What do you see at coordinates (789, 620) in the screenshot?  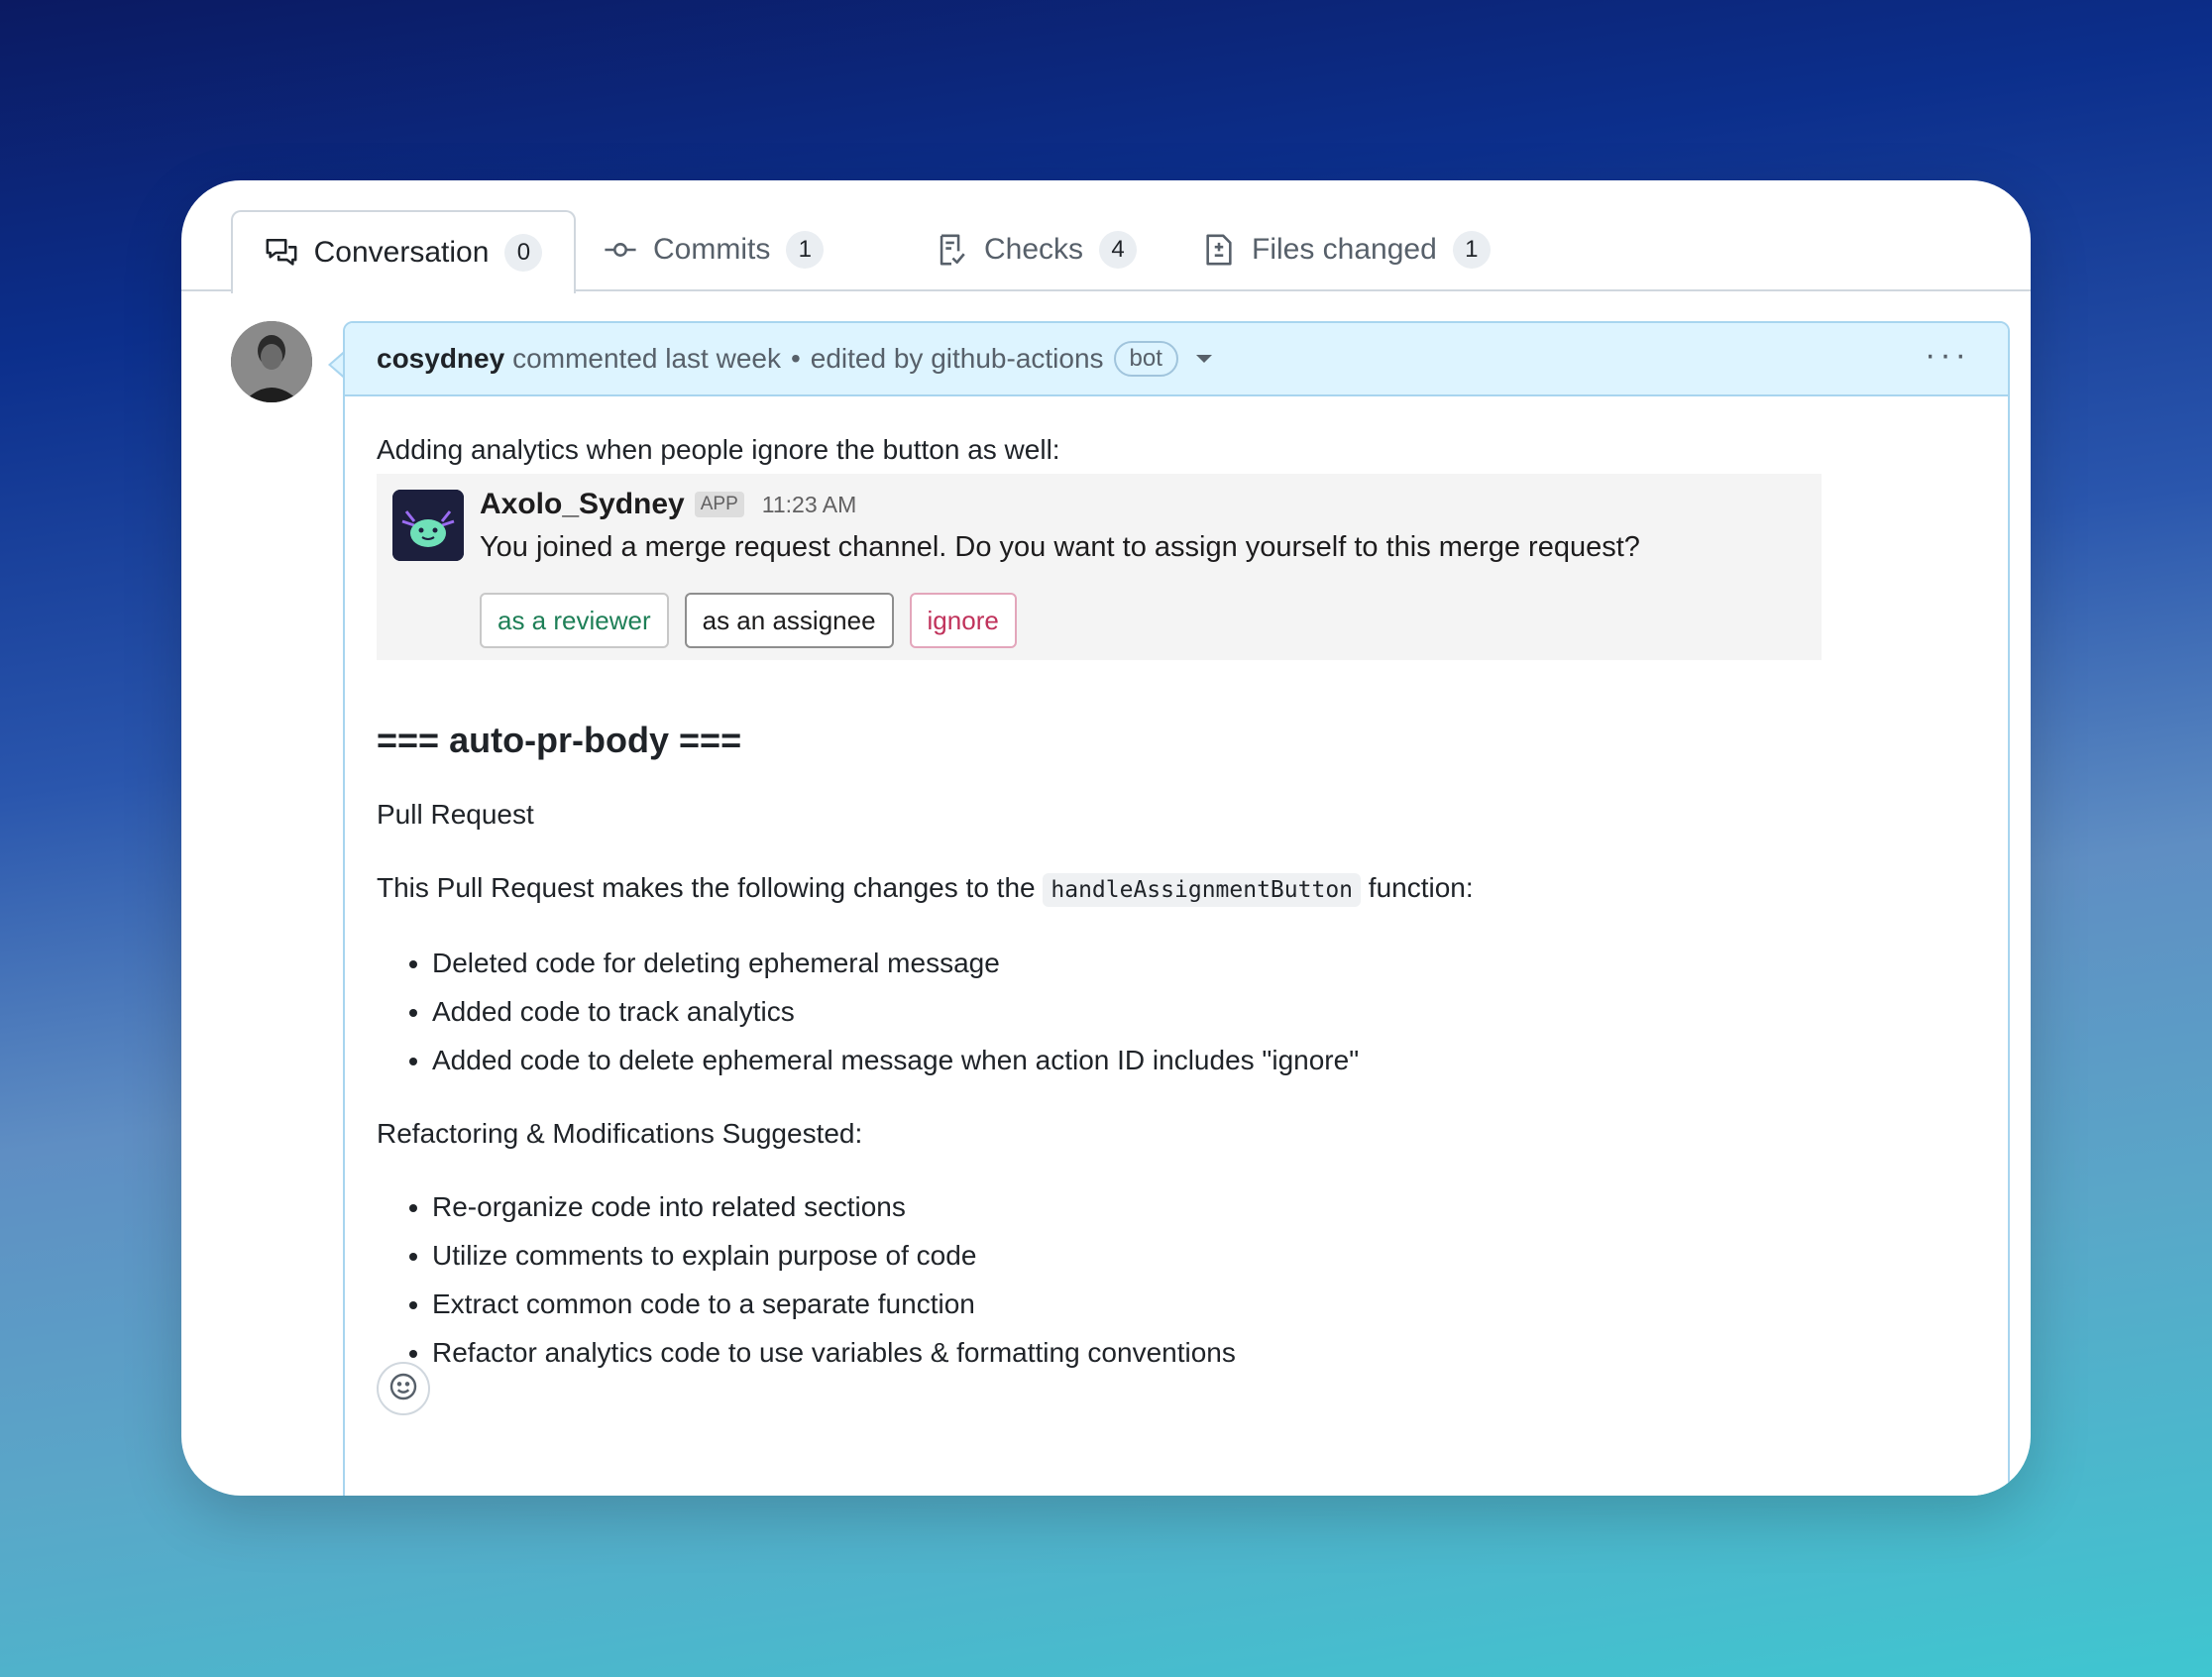 I see `as-assignee-button: as an assignee` at bounding box center [789, 620].